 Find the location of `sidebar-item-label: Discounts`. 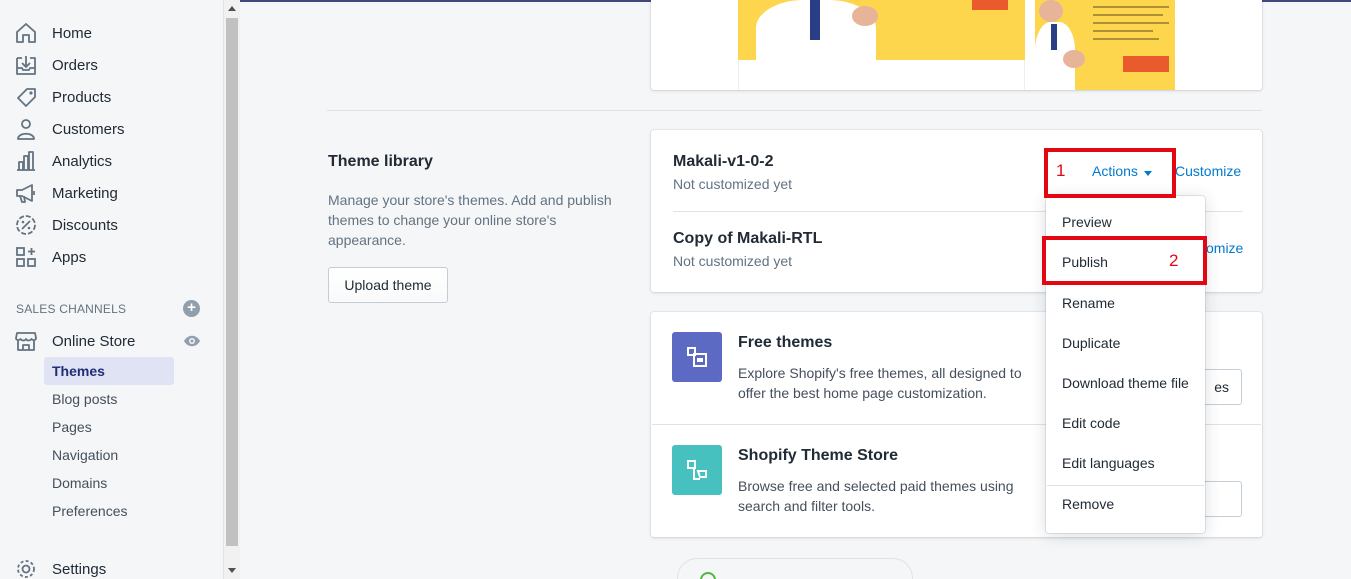

sidebar-item-label: Discounts is located at coordinates (85, 225).